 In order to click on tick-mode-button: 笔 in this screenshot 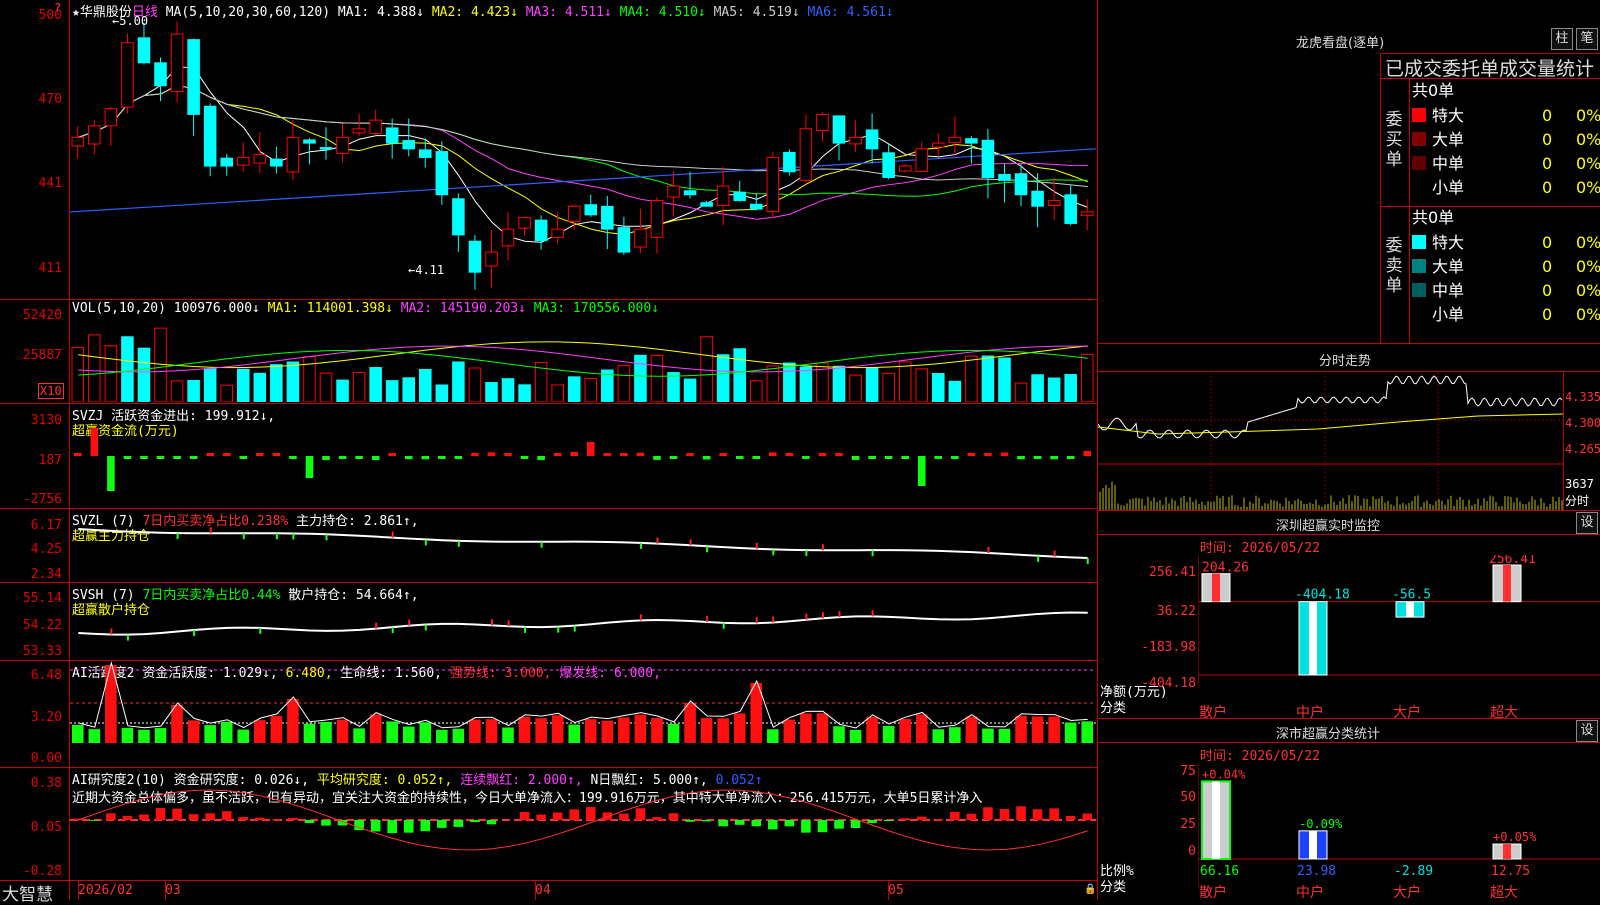, I will do `click(1587, 39)`.